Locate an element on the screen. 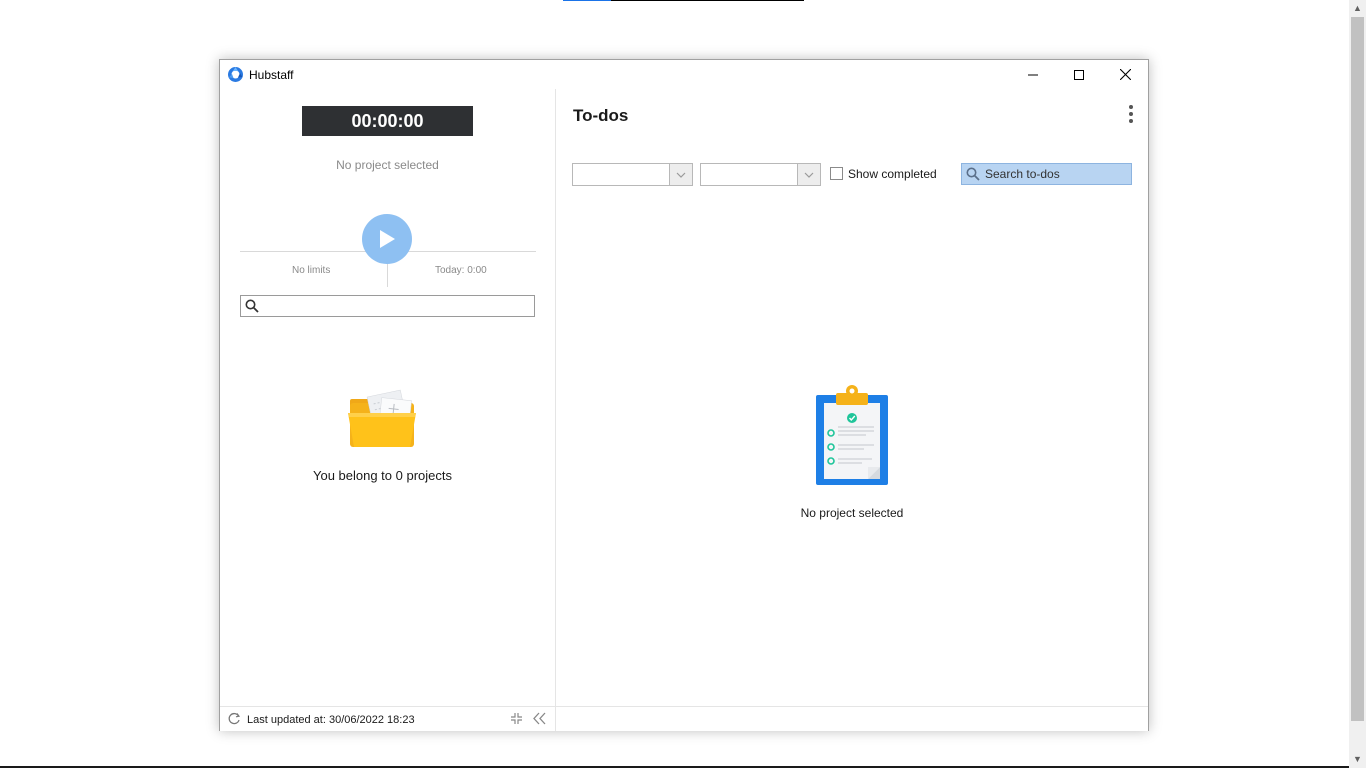  minimize-button is located at coordinates (1033, 74).